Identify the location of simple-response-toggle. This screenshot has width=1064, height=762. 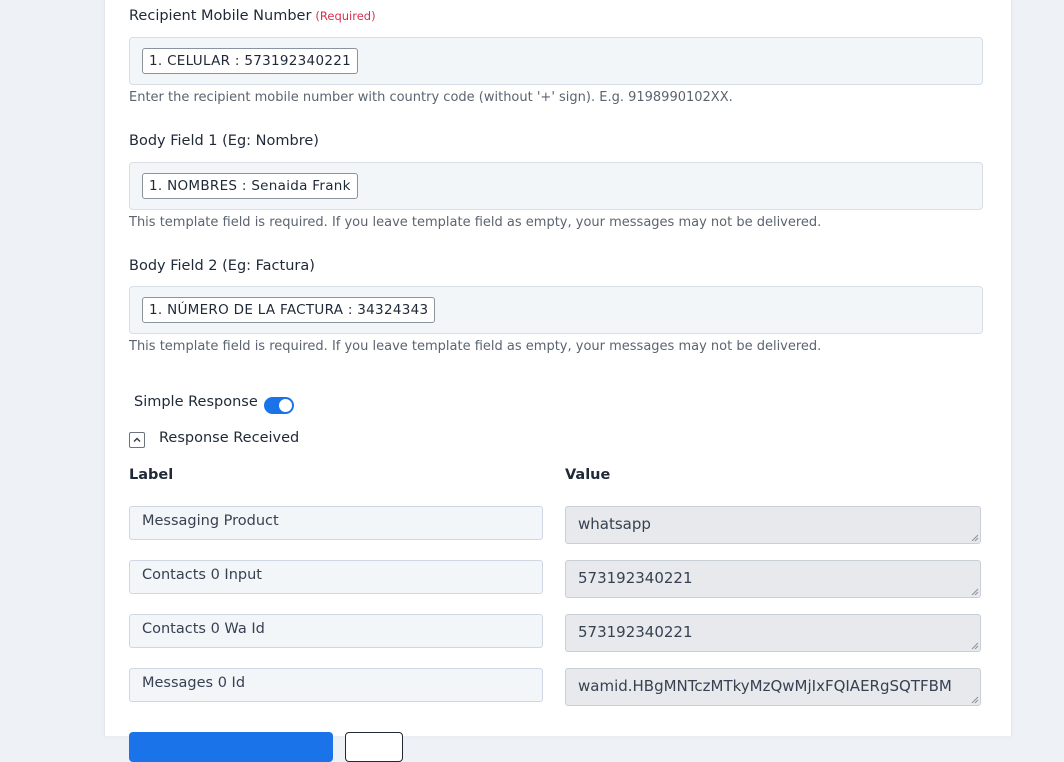
(279, 405).